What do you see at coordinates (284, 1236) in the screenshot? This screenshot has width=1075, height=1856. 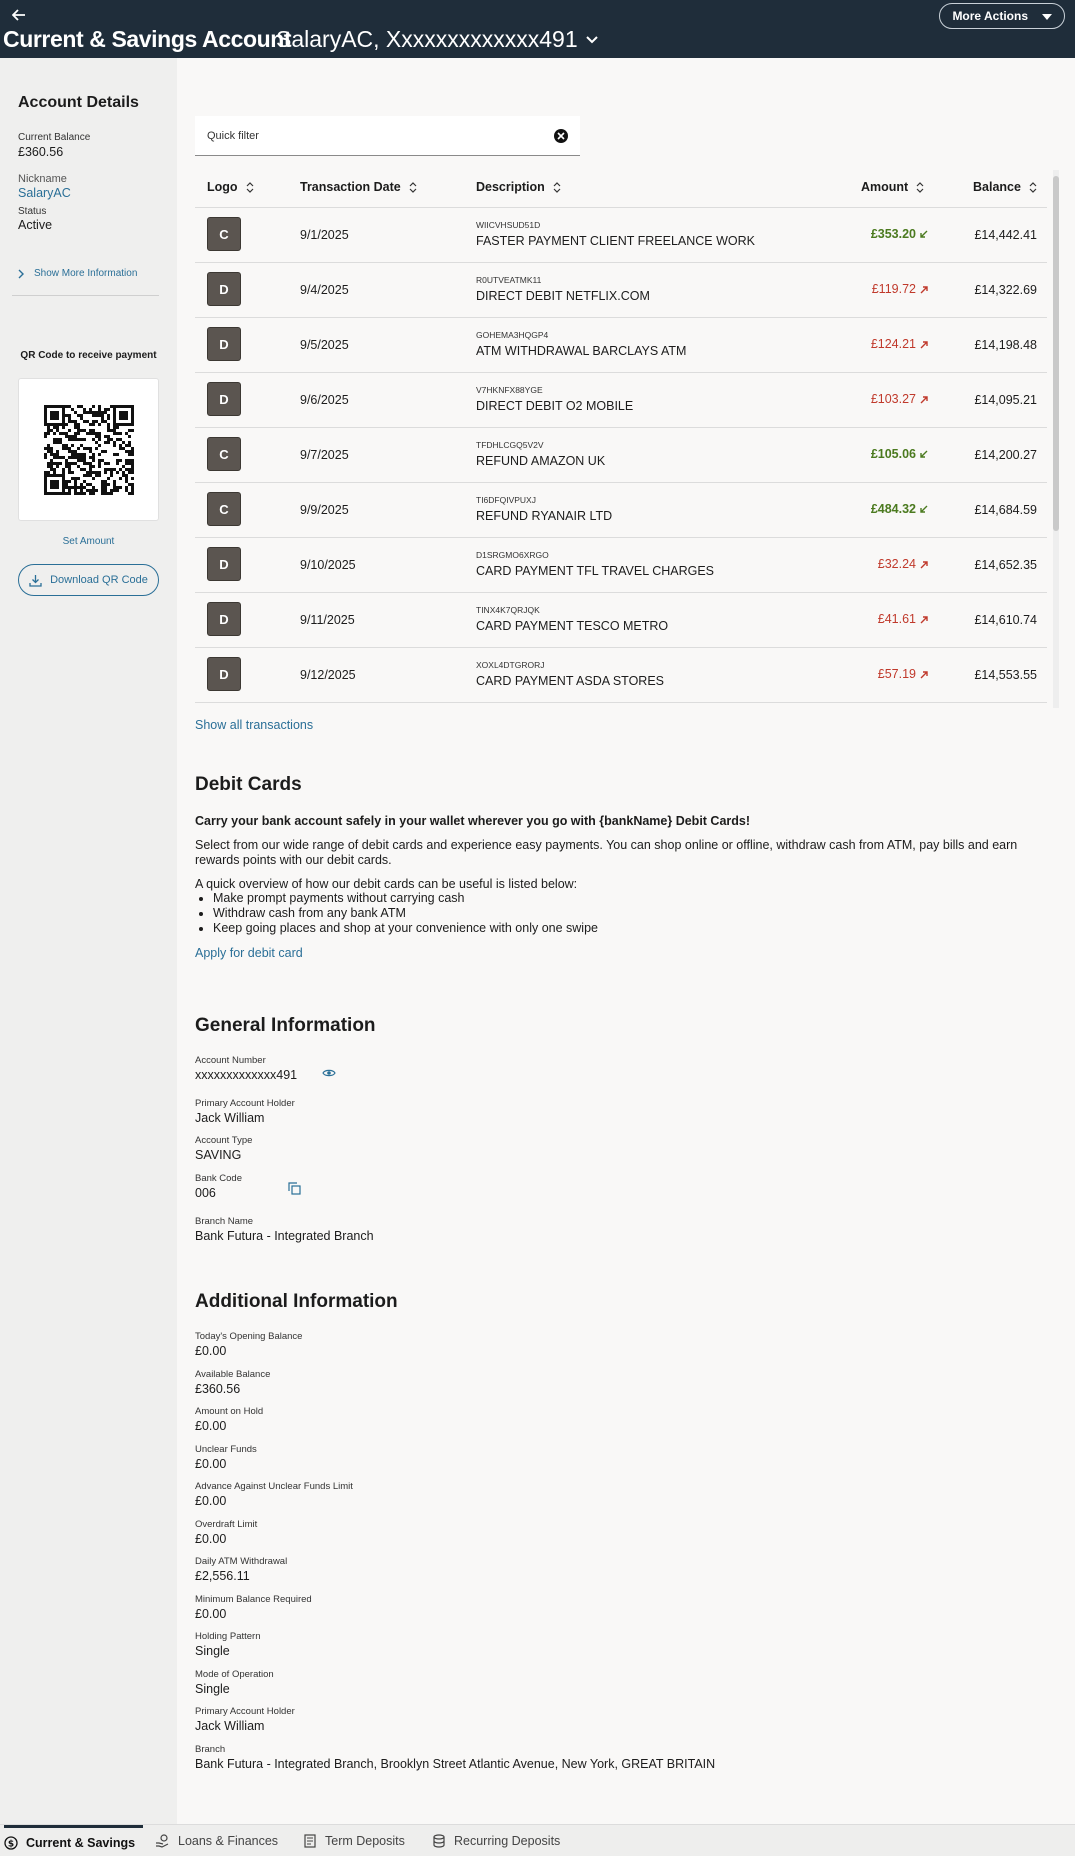 I see `branch-name-value: Bank Futura - Integrated Branch` at bounding box center [284, 1236].